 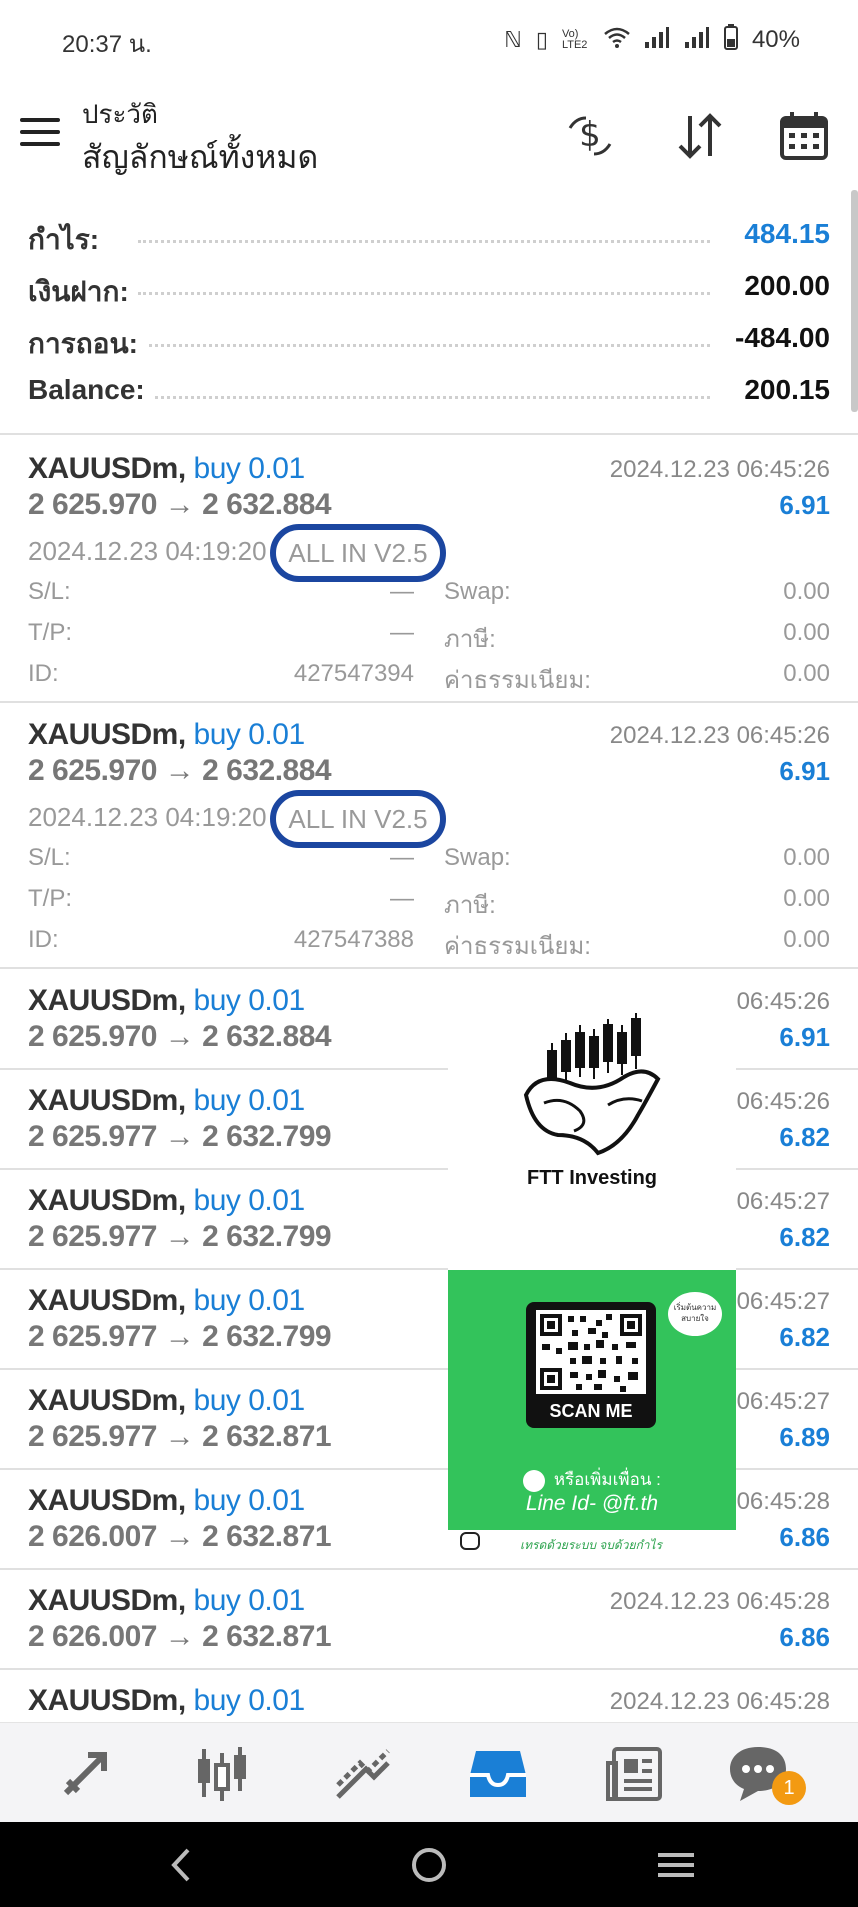 What do you see at coordinates (541, 39) in the screenshot?
I see `vibrate-icon: ▯` at bounding box center [541, 39].